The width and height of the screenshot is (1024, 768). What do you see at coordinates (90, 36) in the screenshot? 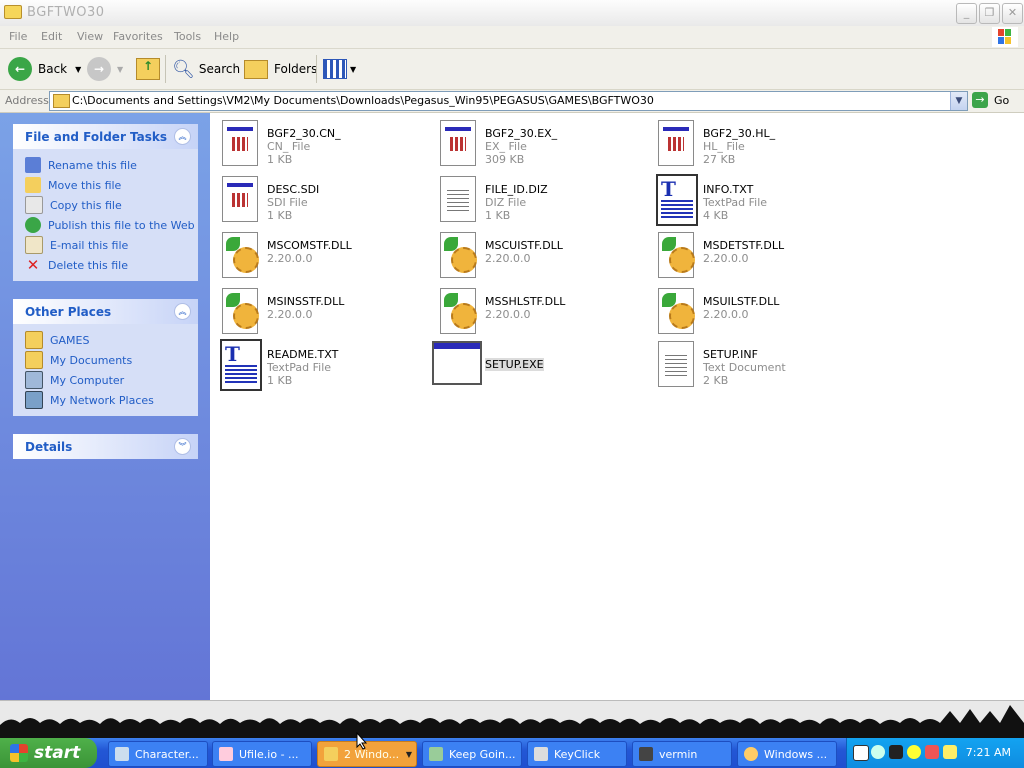
I see `menu-view: View` at bounding box center [90, 36].